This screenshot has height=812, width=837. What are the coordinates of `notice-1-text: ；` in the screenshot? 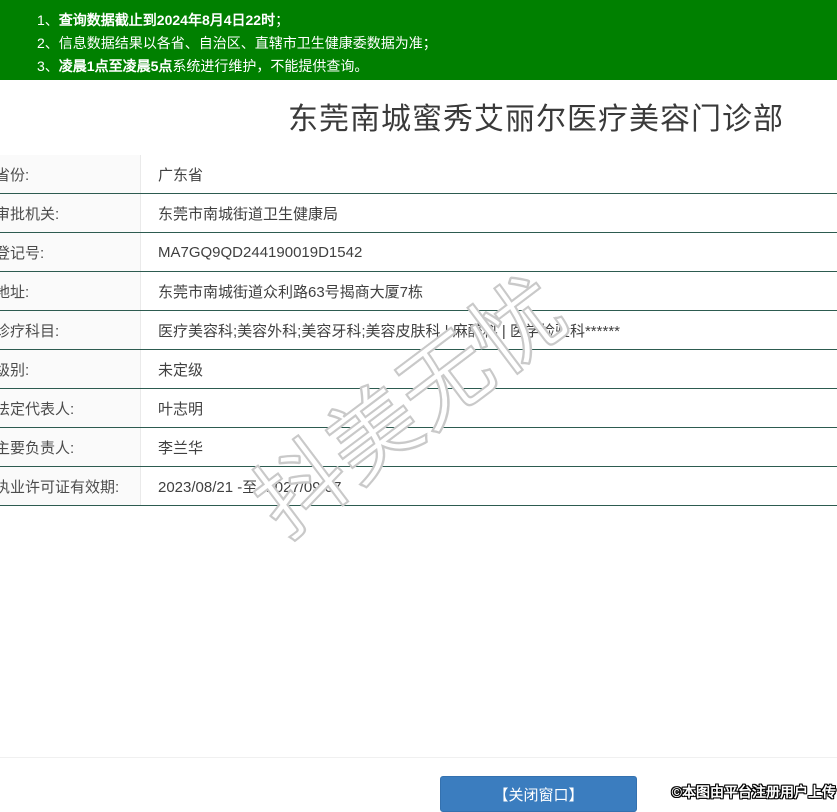 It's located at (282, 20).